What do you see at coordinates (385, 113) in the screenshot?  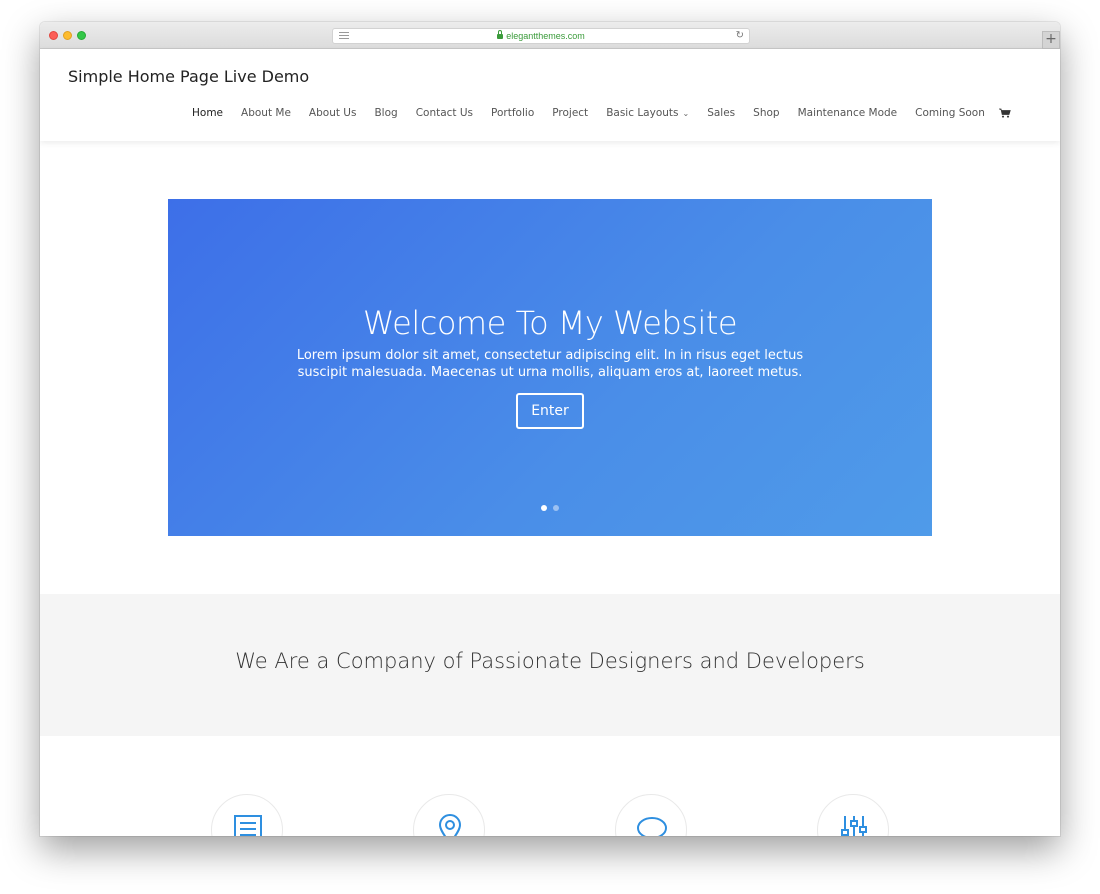 I see `nav-item-blog: Blog` at bounding box center [385, 113].